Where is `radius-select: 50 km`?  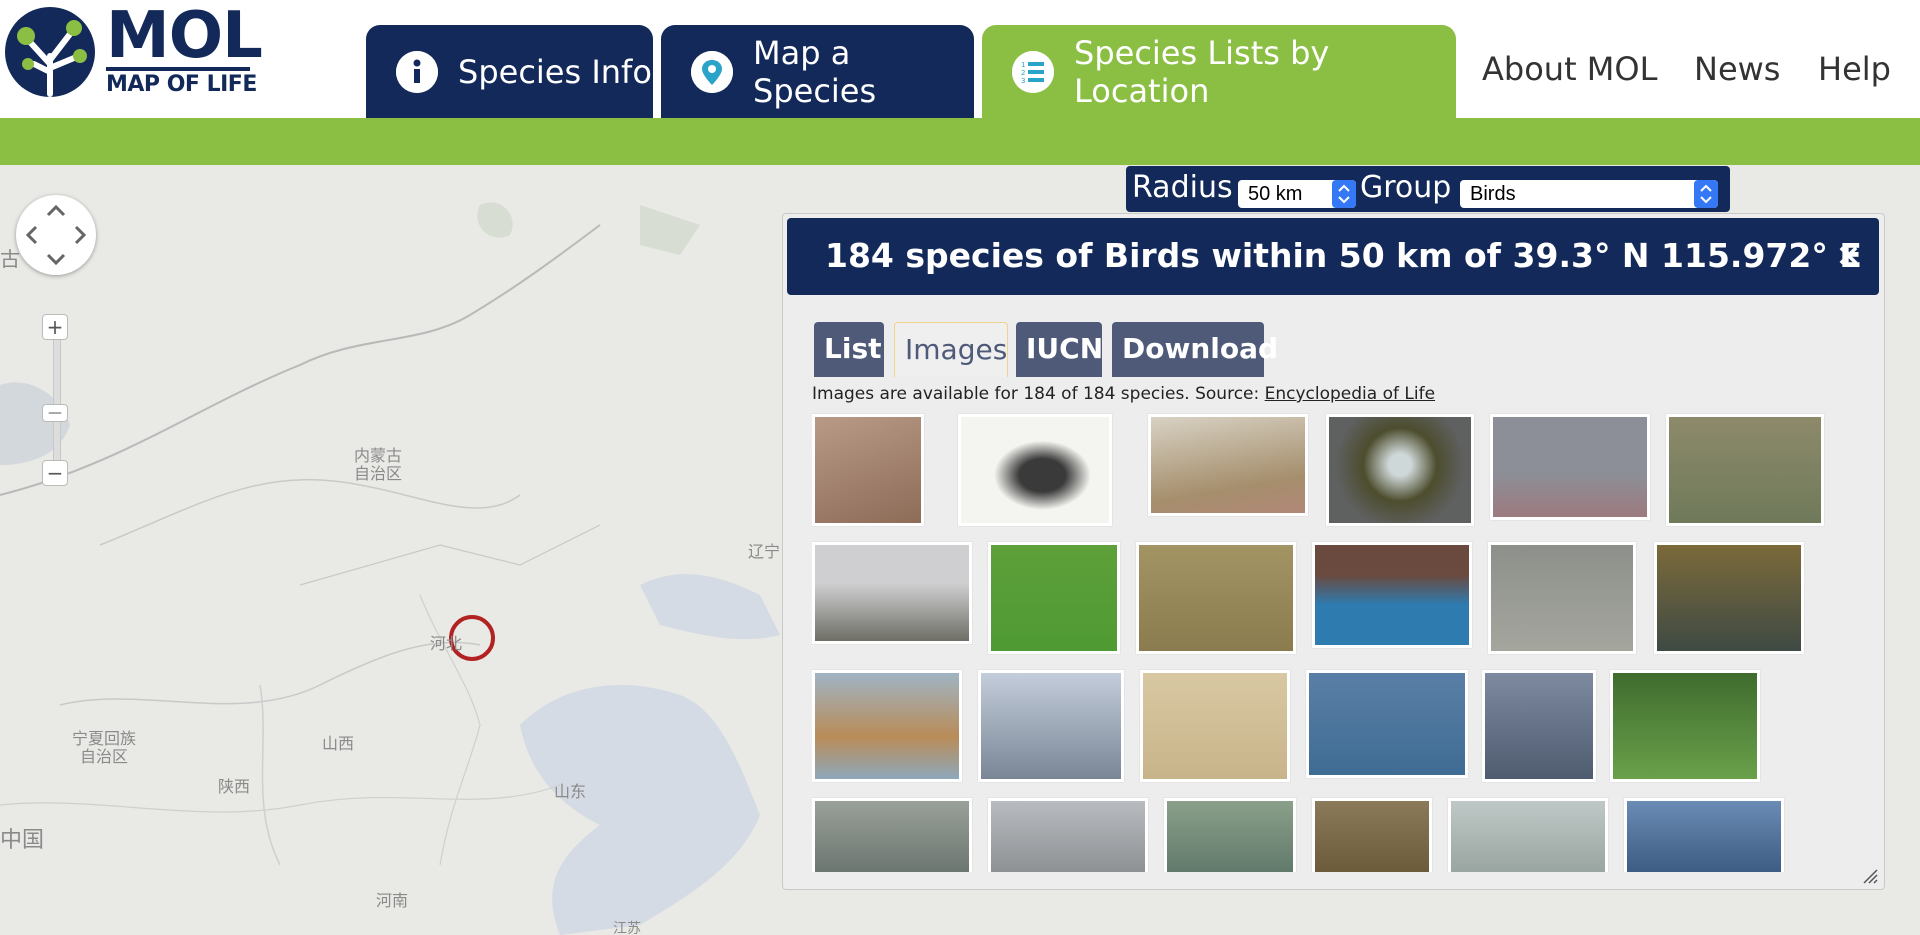
radius-select: 50 km is located at coordinates (1297, 194).